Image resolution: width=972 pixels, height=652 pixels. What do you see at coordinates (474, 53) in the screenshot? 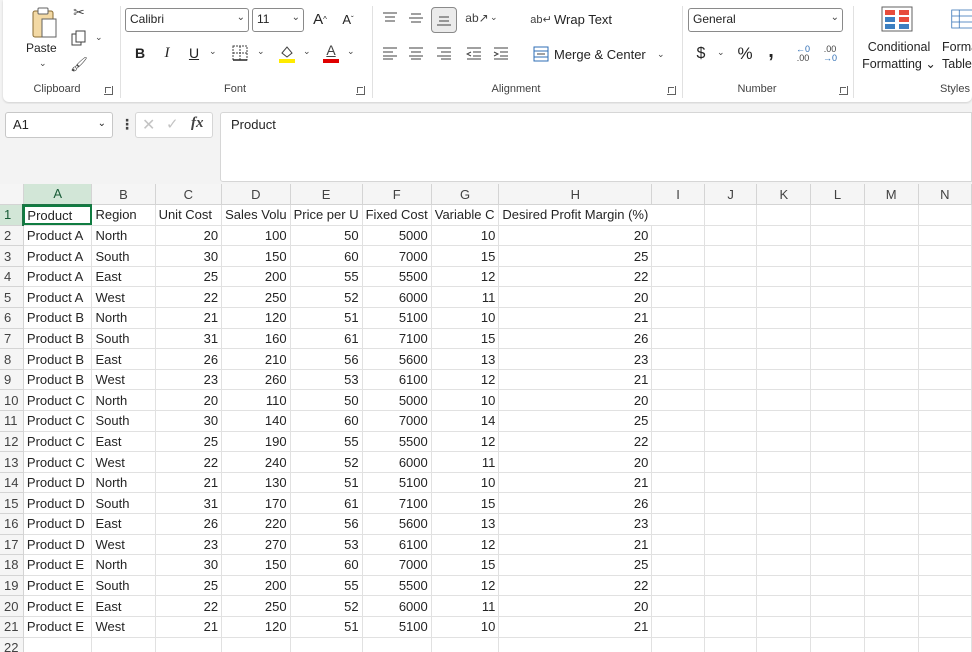
I see `decrease-indent-icon` at bounding box center [474, 53].